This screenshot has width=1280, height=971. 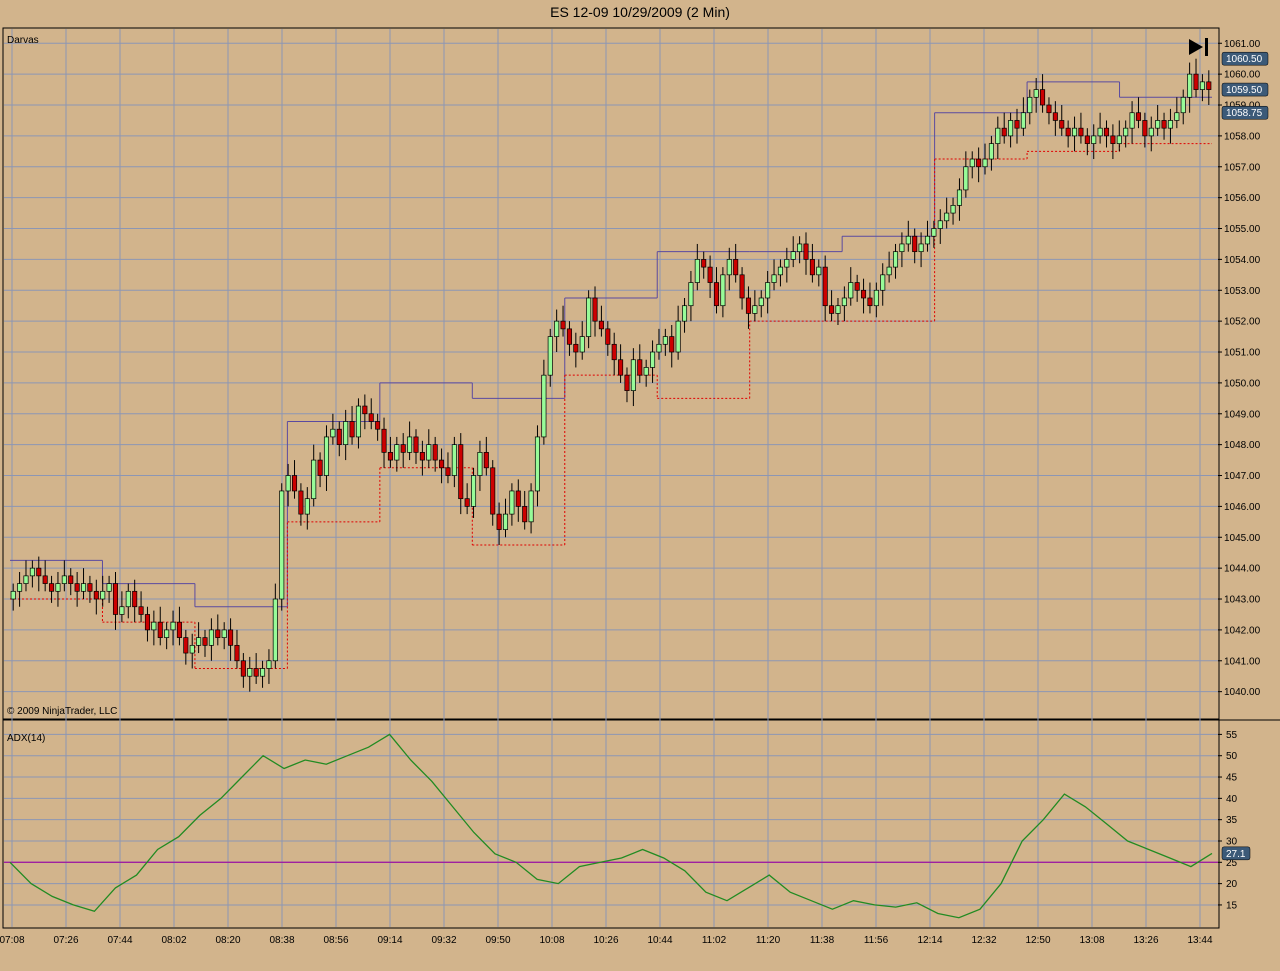 What do you see at coordinates (335, 940) in the screenshot?
I see `time-tick-label: 08:56` at bounding box center [335, 940].